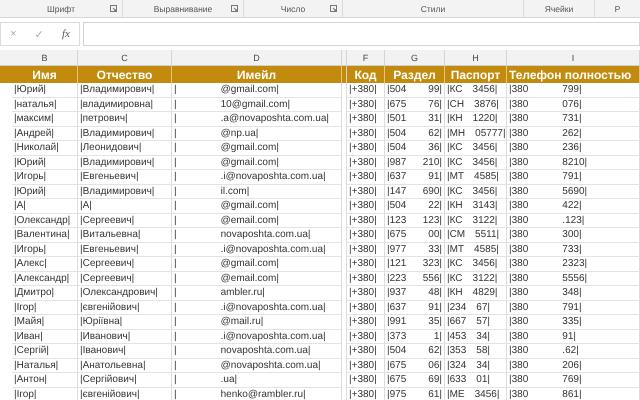 The height and width of the screenshot is (400, 640). I want to click on table-cell: |Антон|, so click(30, 380).